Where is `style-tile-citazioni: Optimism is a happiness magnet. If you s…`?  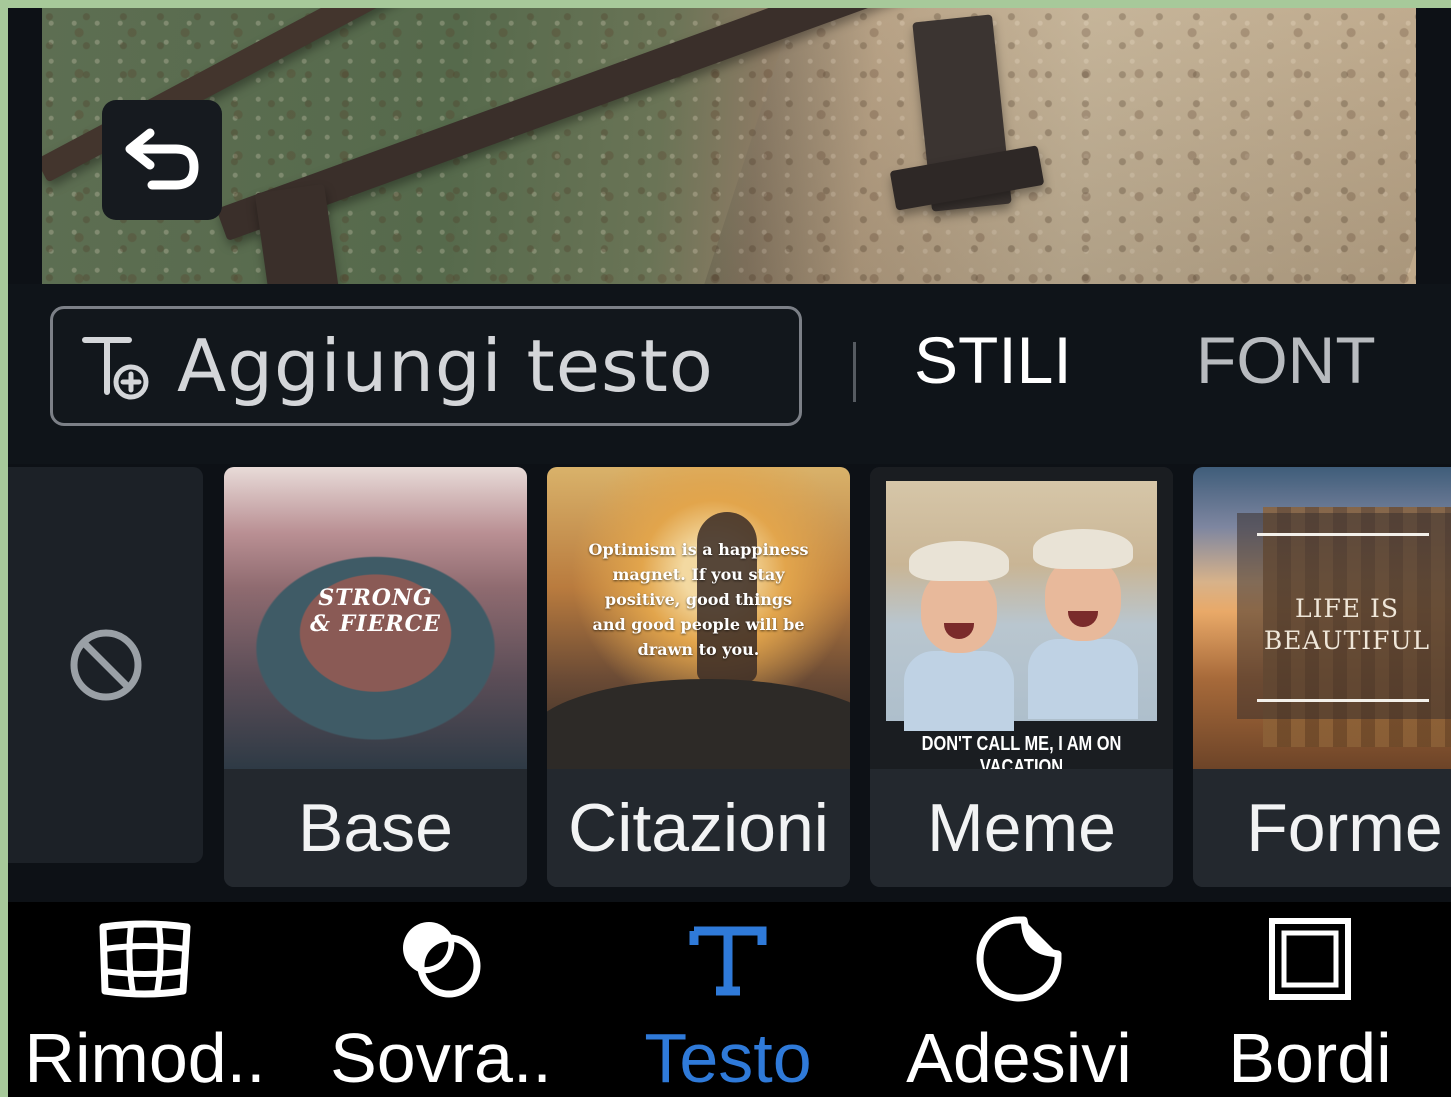 style-tile-citazioni: Optimism is a happiness magnet. If you s… is located at coordinates (698, 677).